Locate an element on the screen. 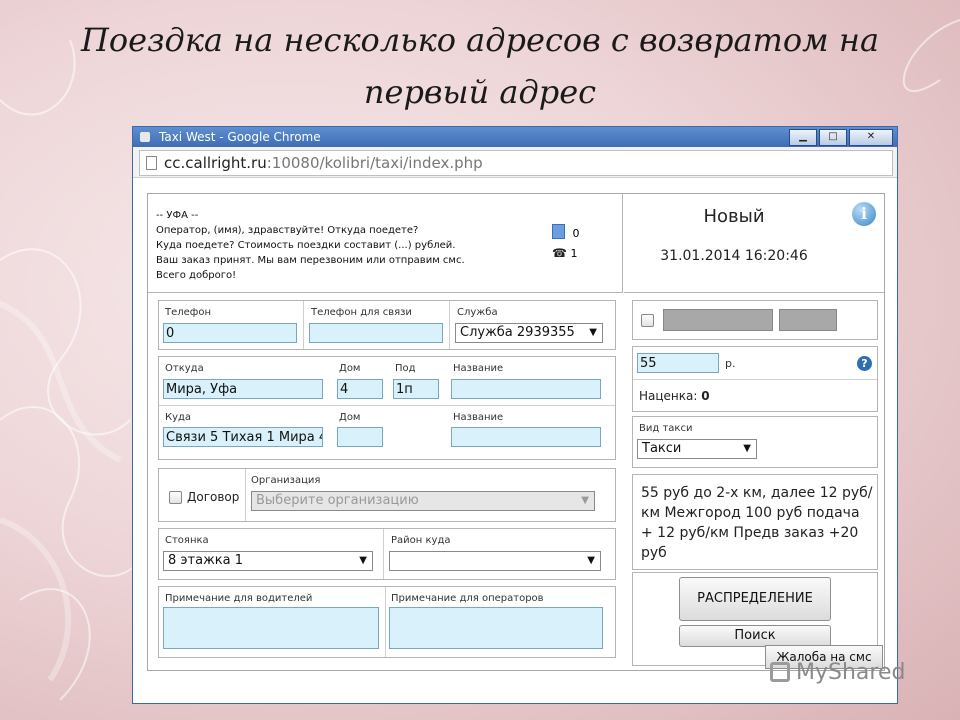 The image size is (960, 720). to-house-label: Дом is located at coordinates (350, 417).